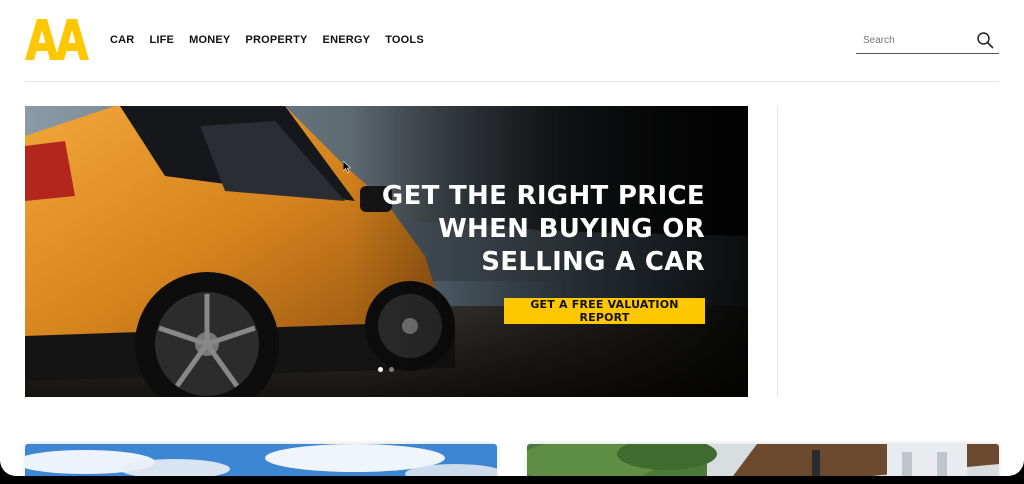 This screenshot has height=484, width=1024. I want to click on nav-item-life: LIFE, so click(161, 40).